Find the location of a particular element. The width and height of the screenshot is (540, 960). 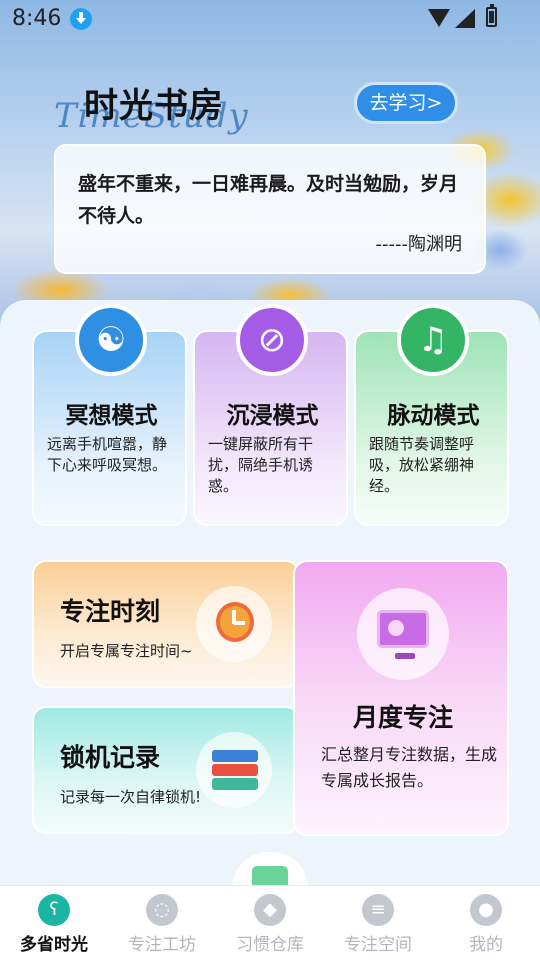

nav-label: 习惯仓库 is located at coordinates (270, 945).